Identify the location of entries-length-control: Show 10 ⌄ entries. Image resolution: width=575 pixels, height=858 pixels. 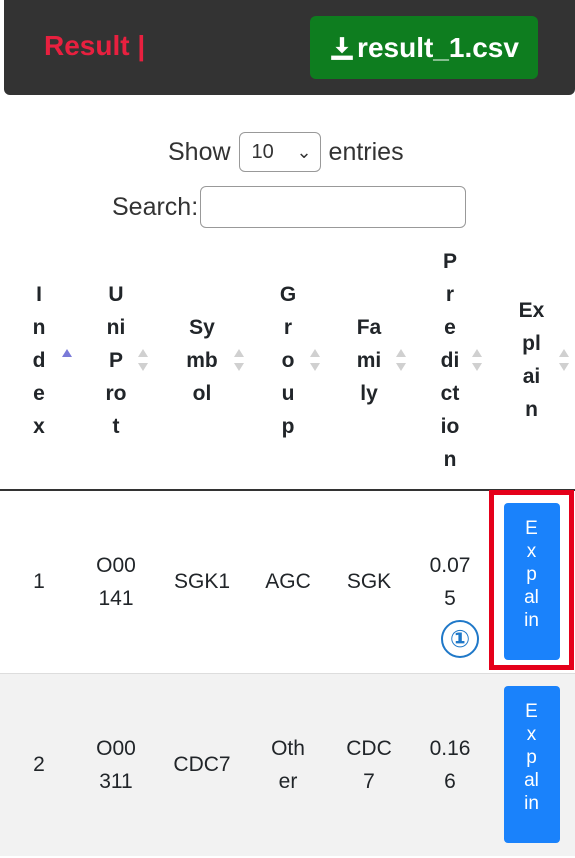
(286, 152).